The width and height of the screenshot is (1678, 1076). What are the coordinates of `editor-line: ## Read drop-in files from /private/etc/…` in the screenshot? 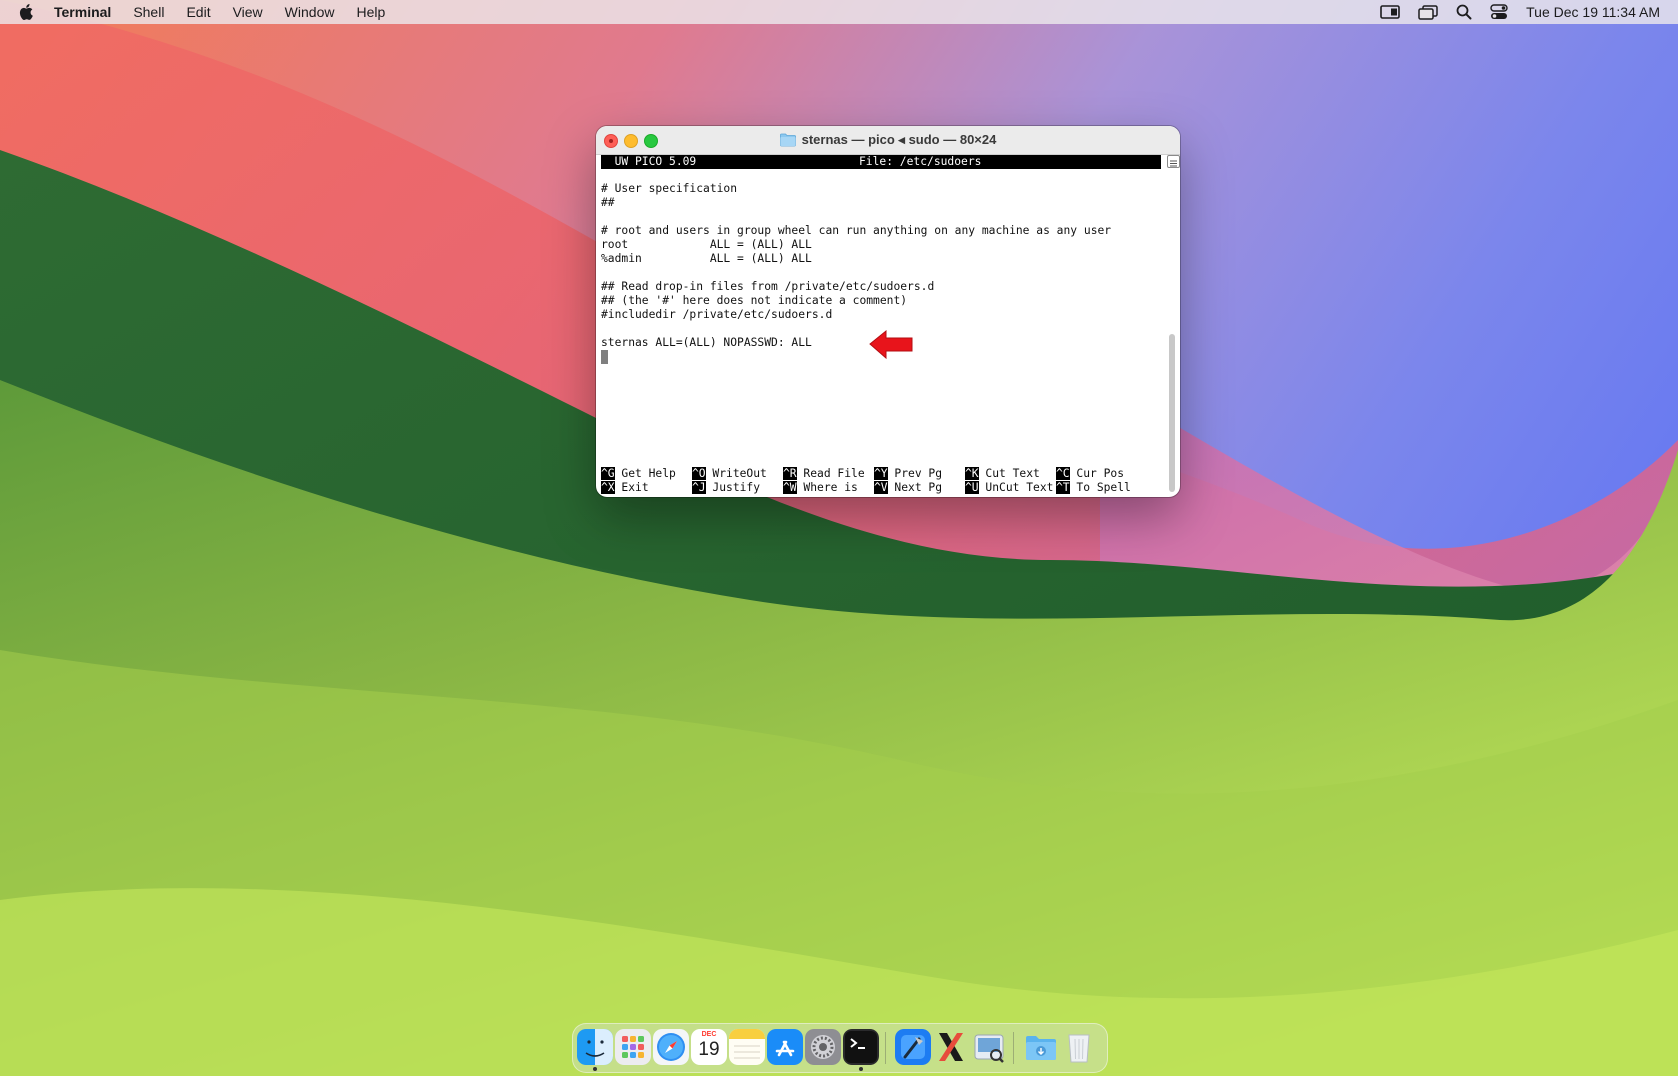 It's located at (768, 286).